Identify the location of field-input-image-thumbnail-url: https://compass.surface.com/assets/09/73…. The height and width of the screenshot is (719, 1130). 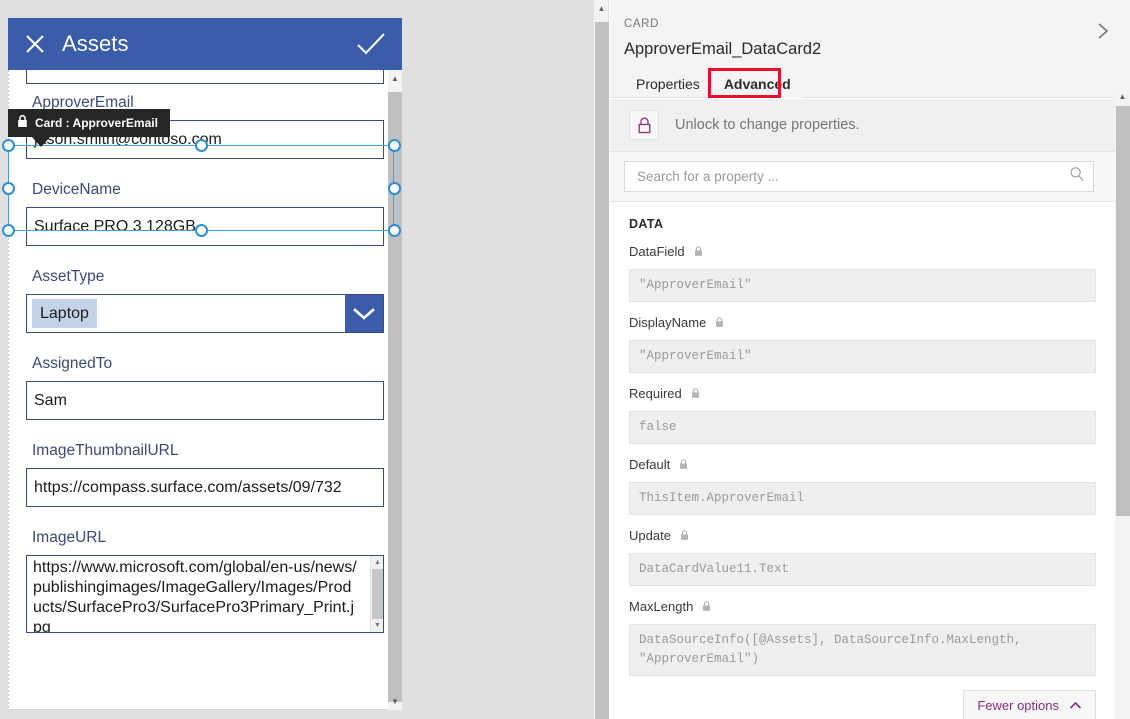
(205, 487).